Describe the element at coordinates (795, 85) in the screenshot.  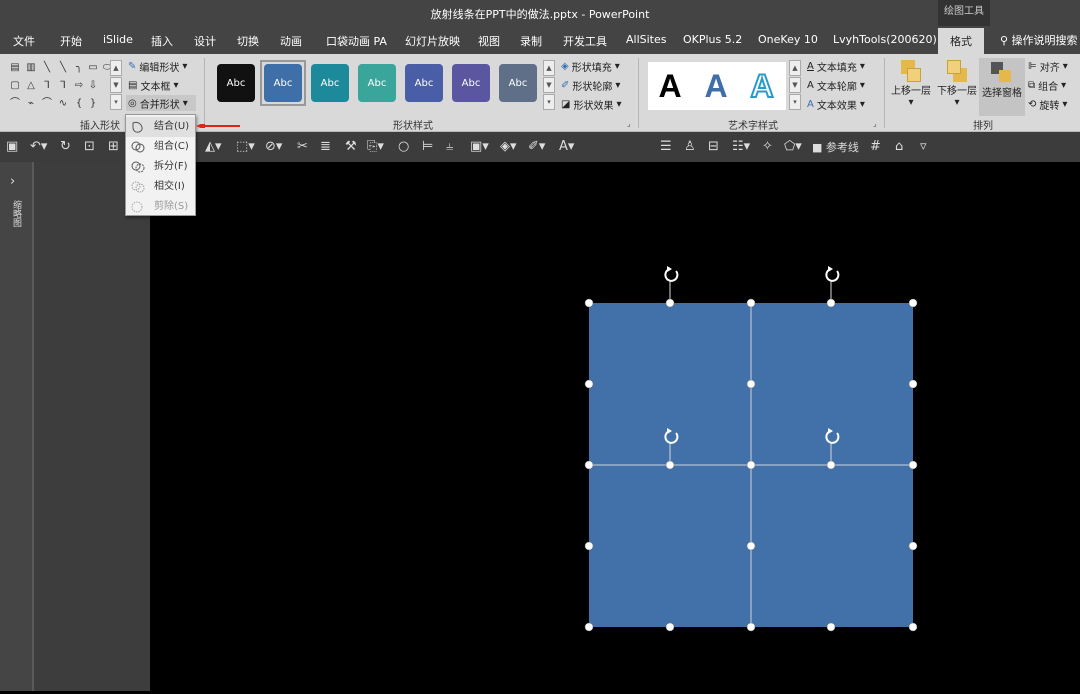
I see `wordart-scroll: ▲ ▼ ▾` at that location.